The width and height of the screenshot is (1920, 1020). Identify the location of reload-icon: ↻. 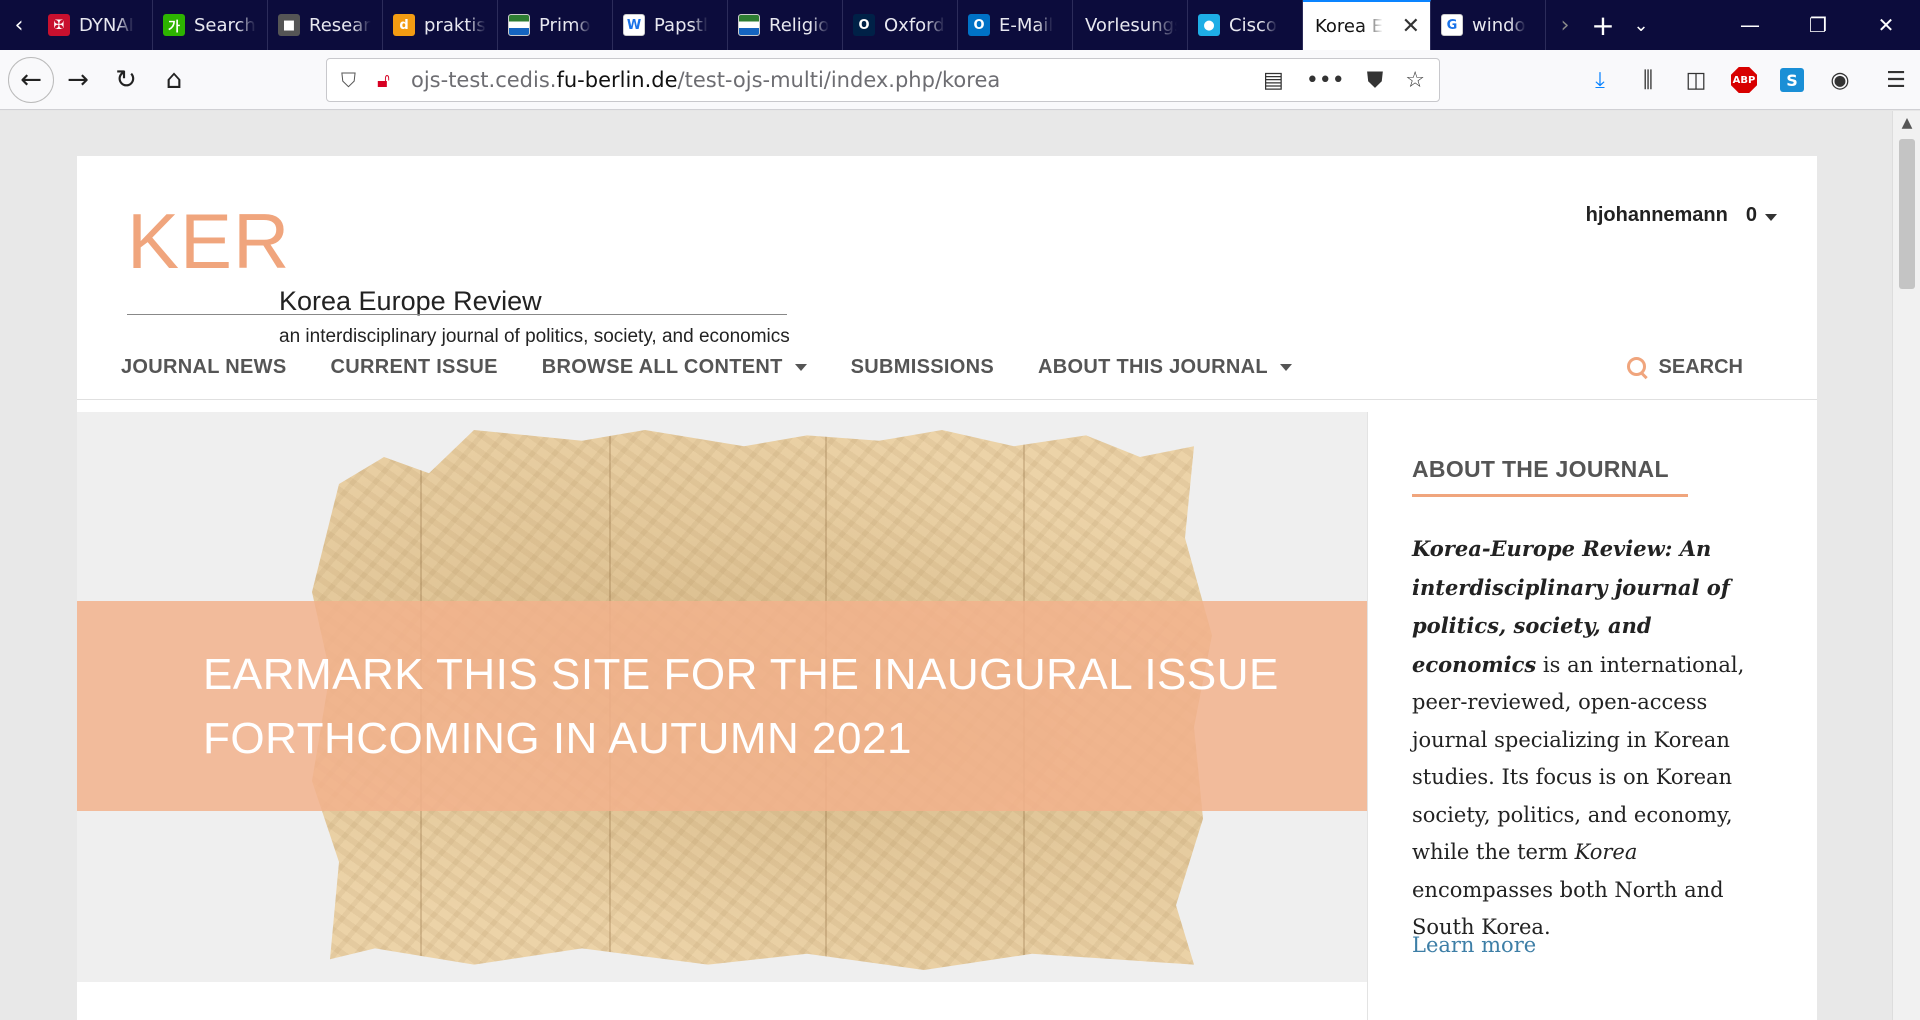
(126, 80).